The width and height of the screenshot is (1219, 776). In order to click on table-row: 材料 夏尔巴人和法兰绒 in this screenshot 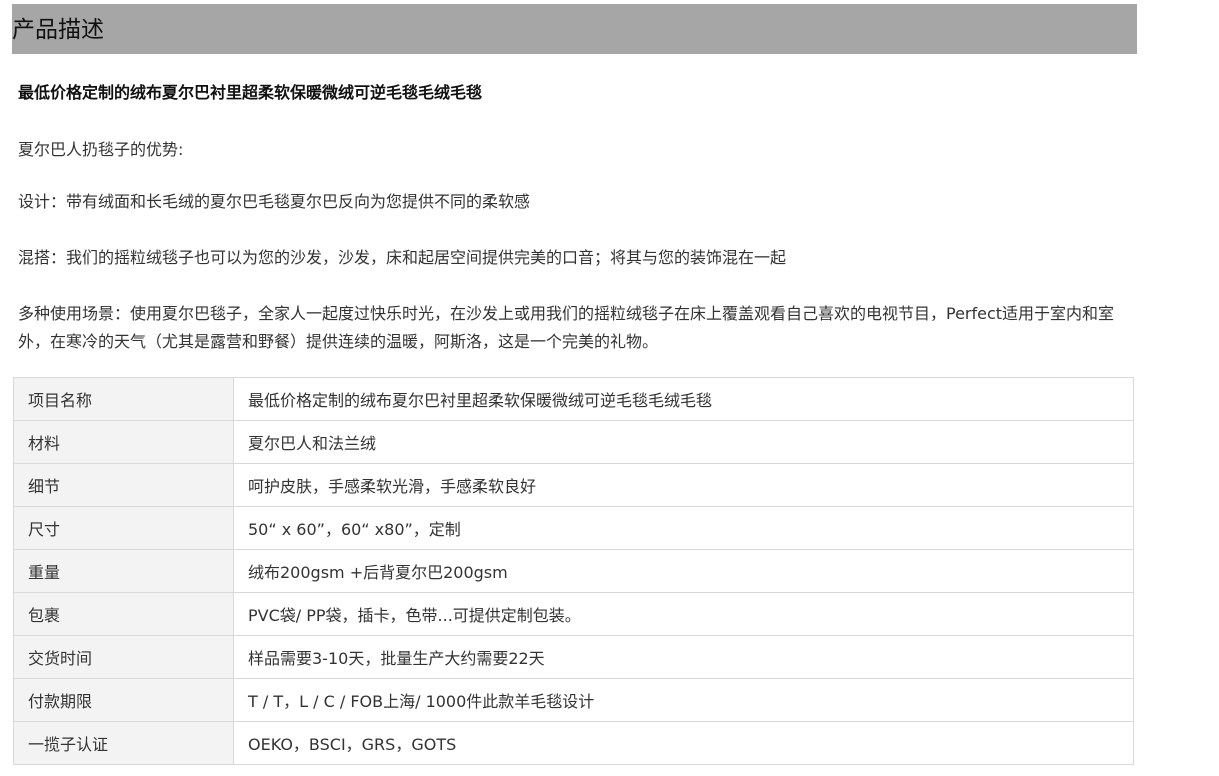, I will do `click(573, 442)`.